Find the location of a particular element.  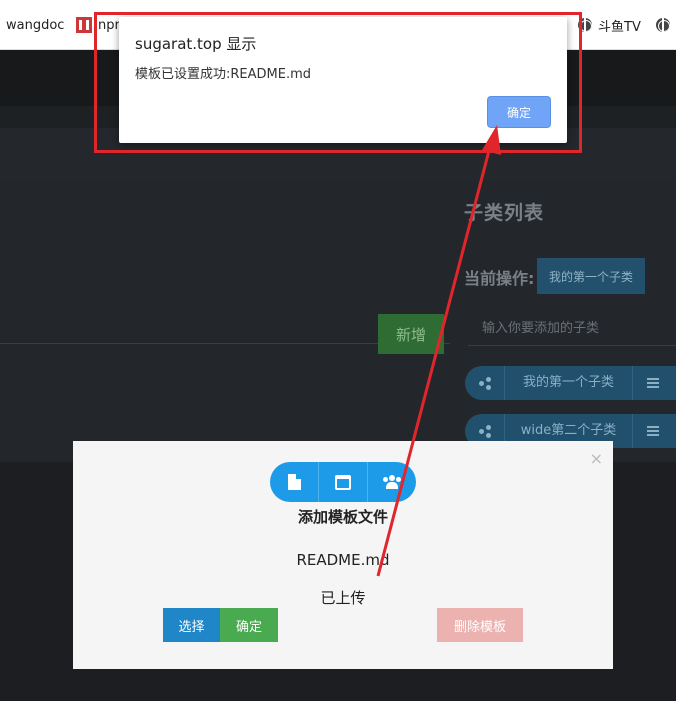

bookmark-douyu: 斗鱼TV is located at coordinates (609, 25).